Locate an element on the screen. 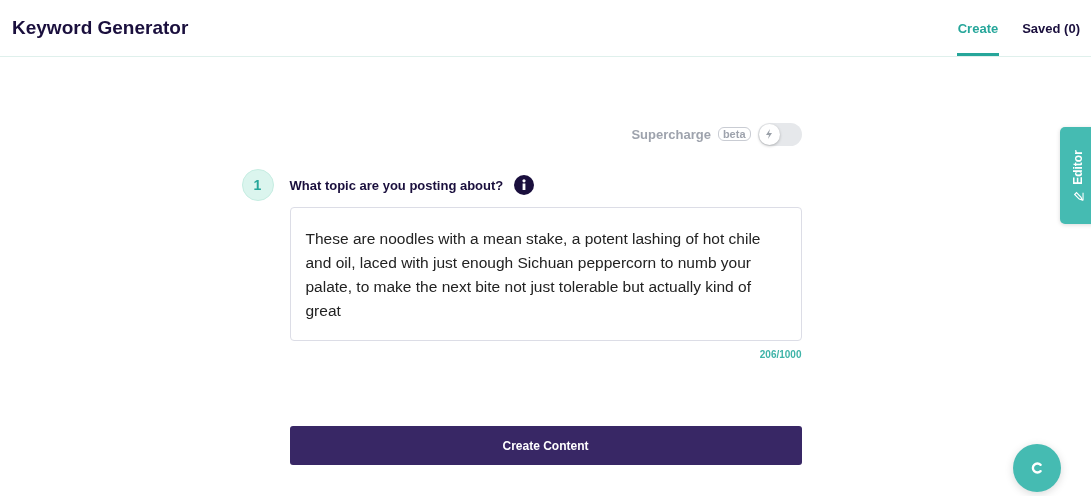  step-number: 1 is located at coordinates (257, 185).